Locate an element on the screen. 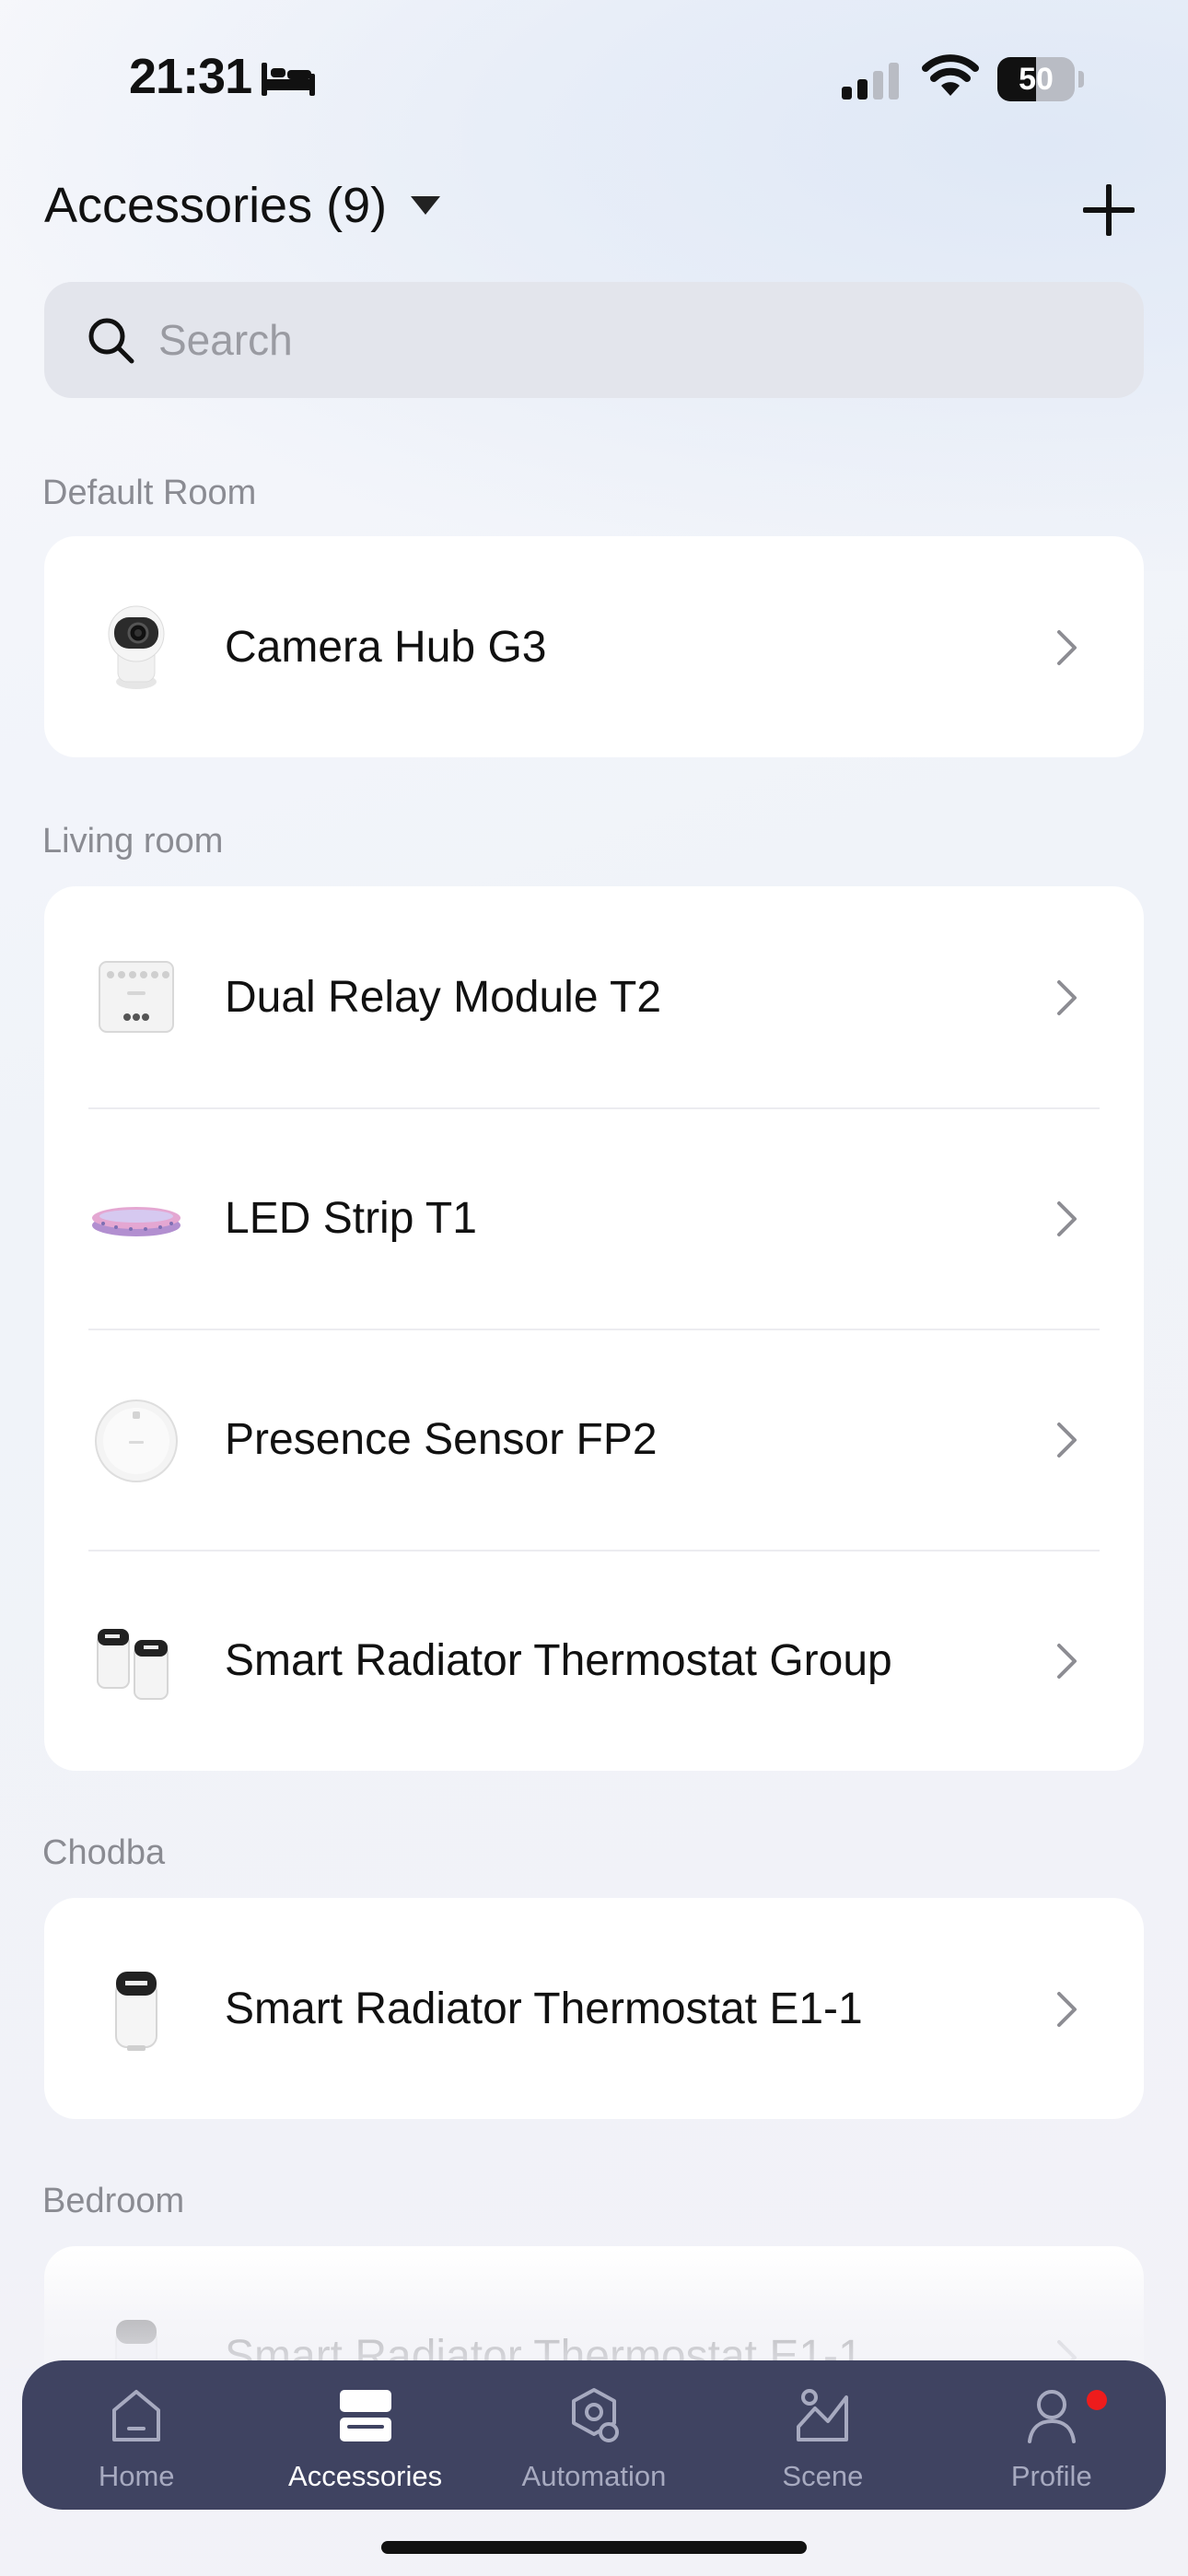  presence-sensor-icon is located at coordinates (136, 1440).